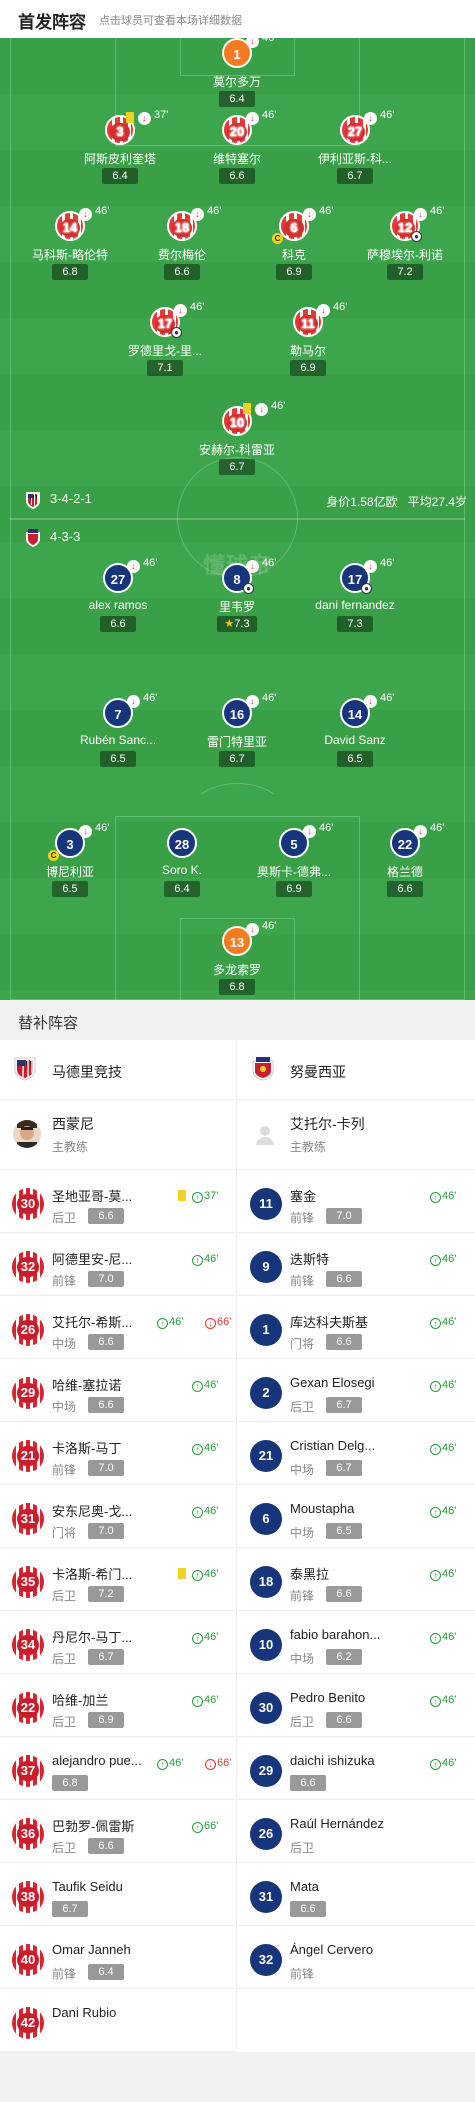 The height and width of the screenshot is (2102, 475). Describe the element at coordinates (118, 1642) in the screenshot. I see `home-subs-row: 34 丹尼尔-马丁... 后卫 6.7 ↑ 46'` at that location.